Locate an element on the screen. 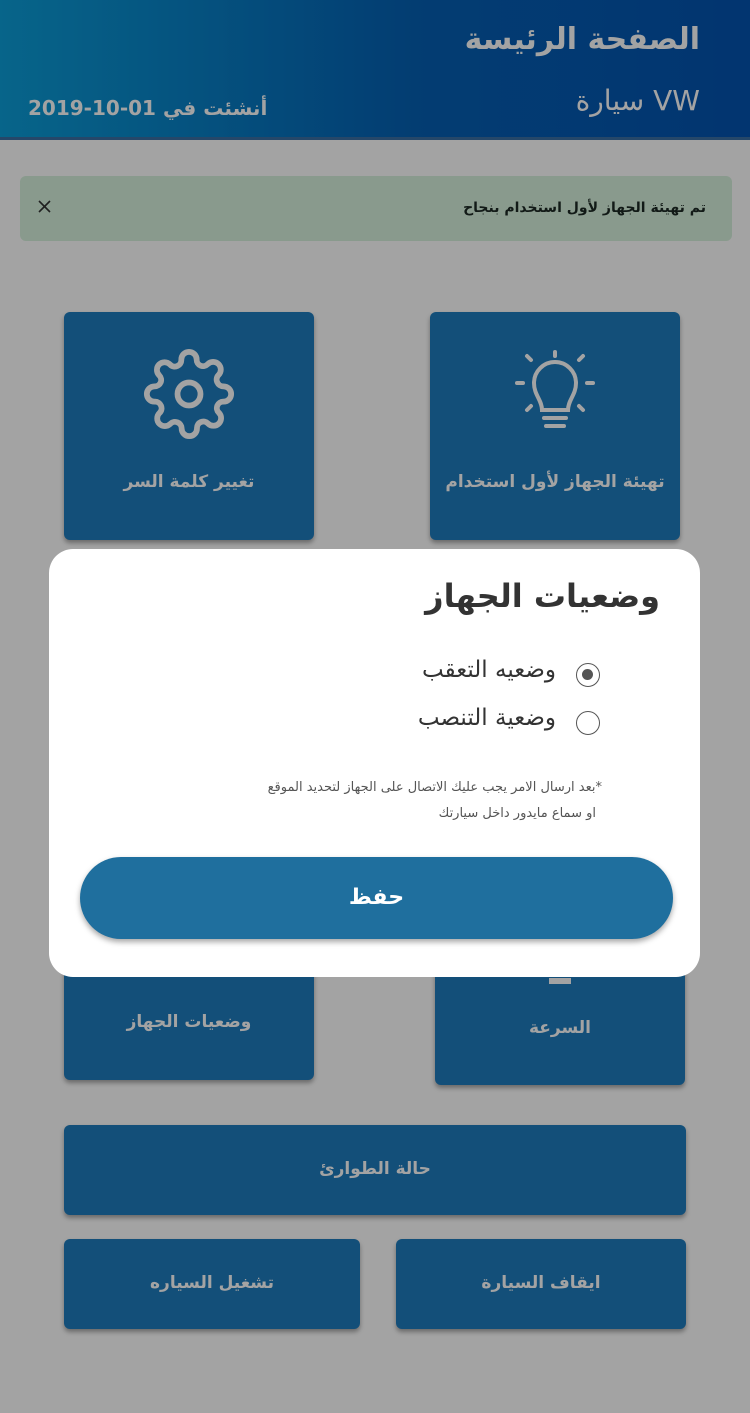  radio-selected-dot is located at coordinates (587, 674).